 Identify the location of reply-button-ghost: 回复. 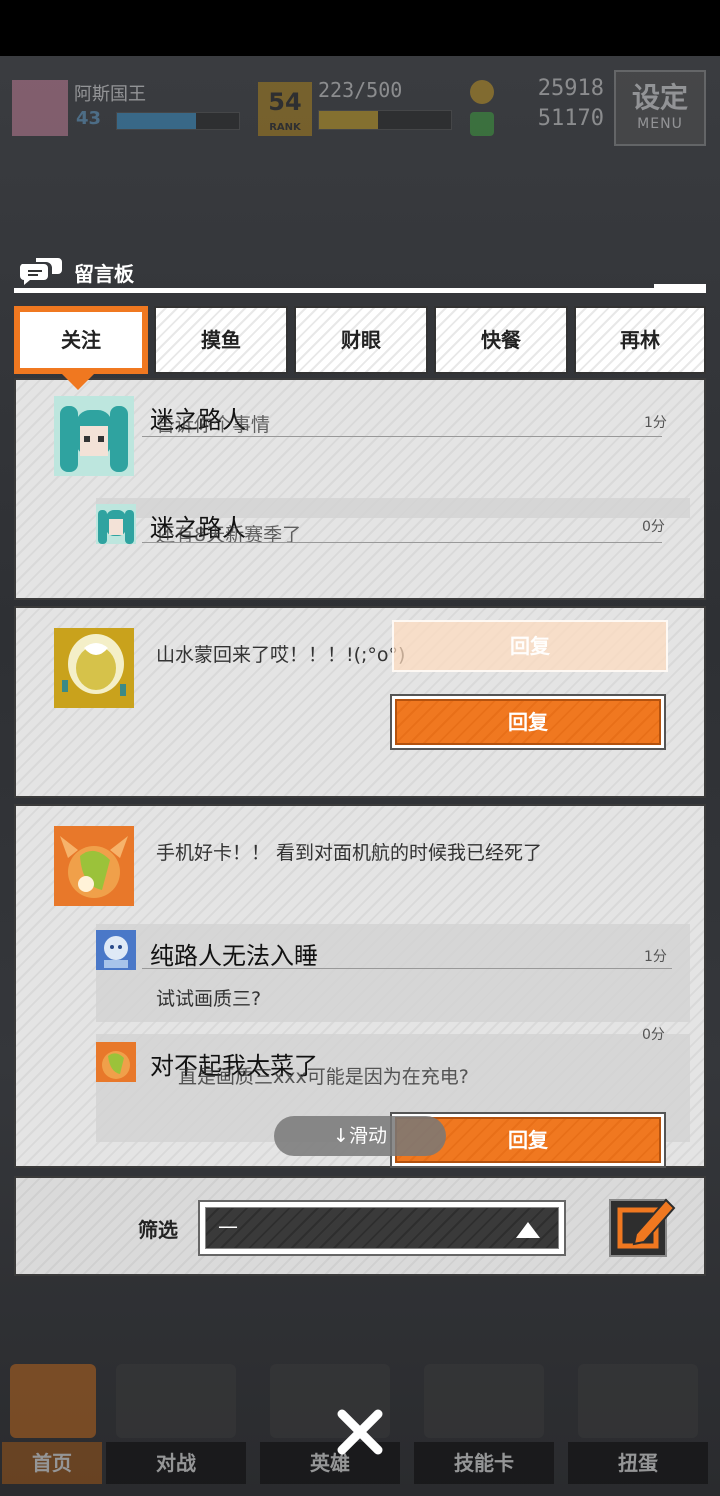
(530, 646).